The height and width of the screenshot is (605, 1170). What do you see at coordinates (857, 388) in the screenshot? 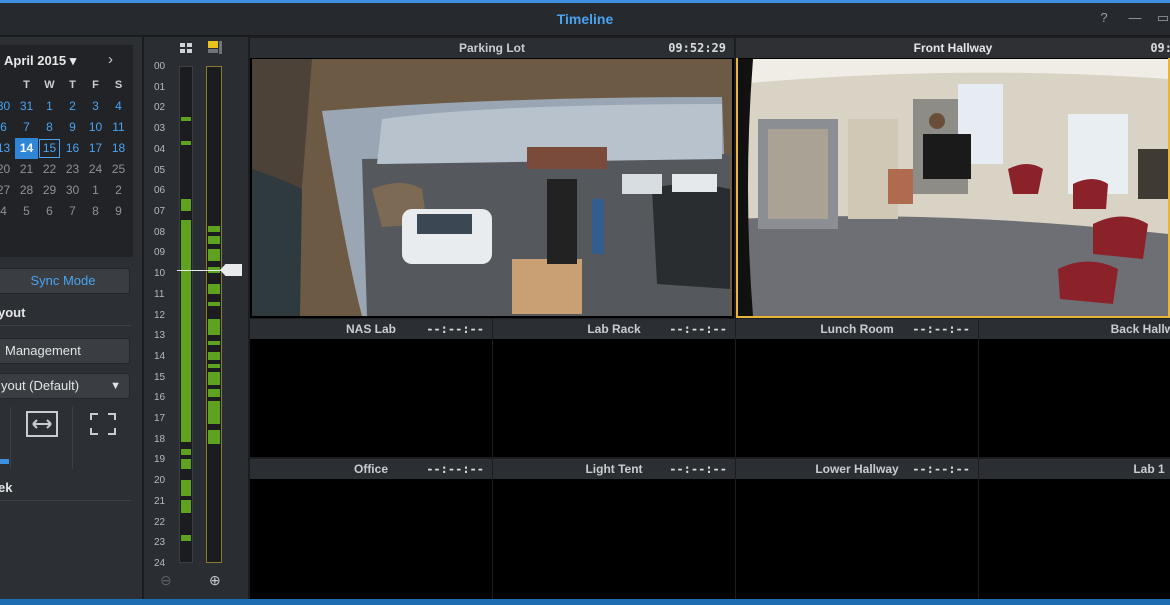
I see `camera-tile-lunch-room: Lunch Room --:--:--` at bounding box center [857, 388].